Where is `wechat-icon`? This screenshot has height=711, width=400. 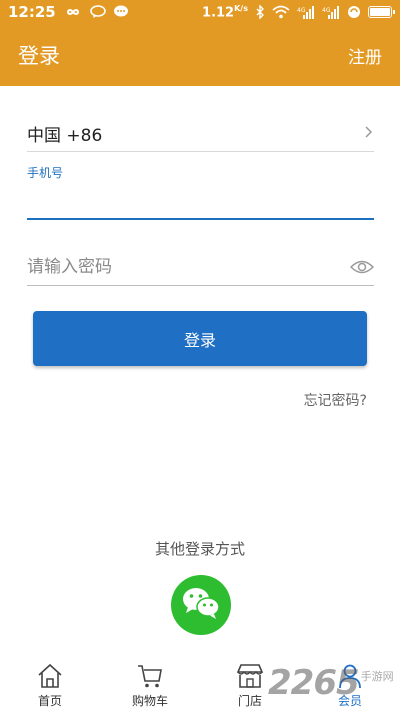 wechat-icon is located at coordinates (201, 605).